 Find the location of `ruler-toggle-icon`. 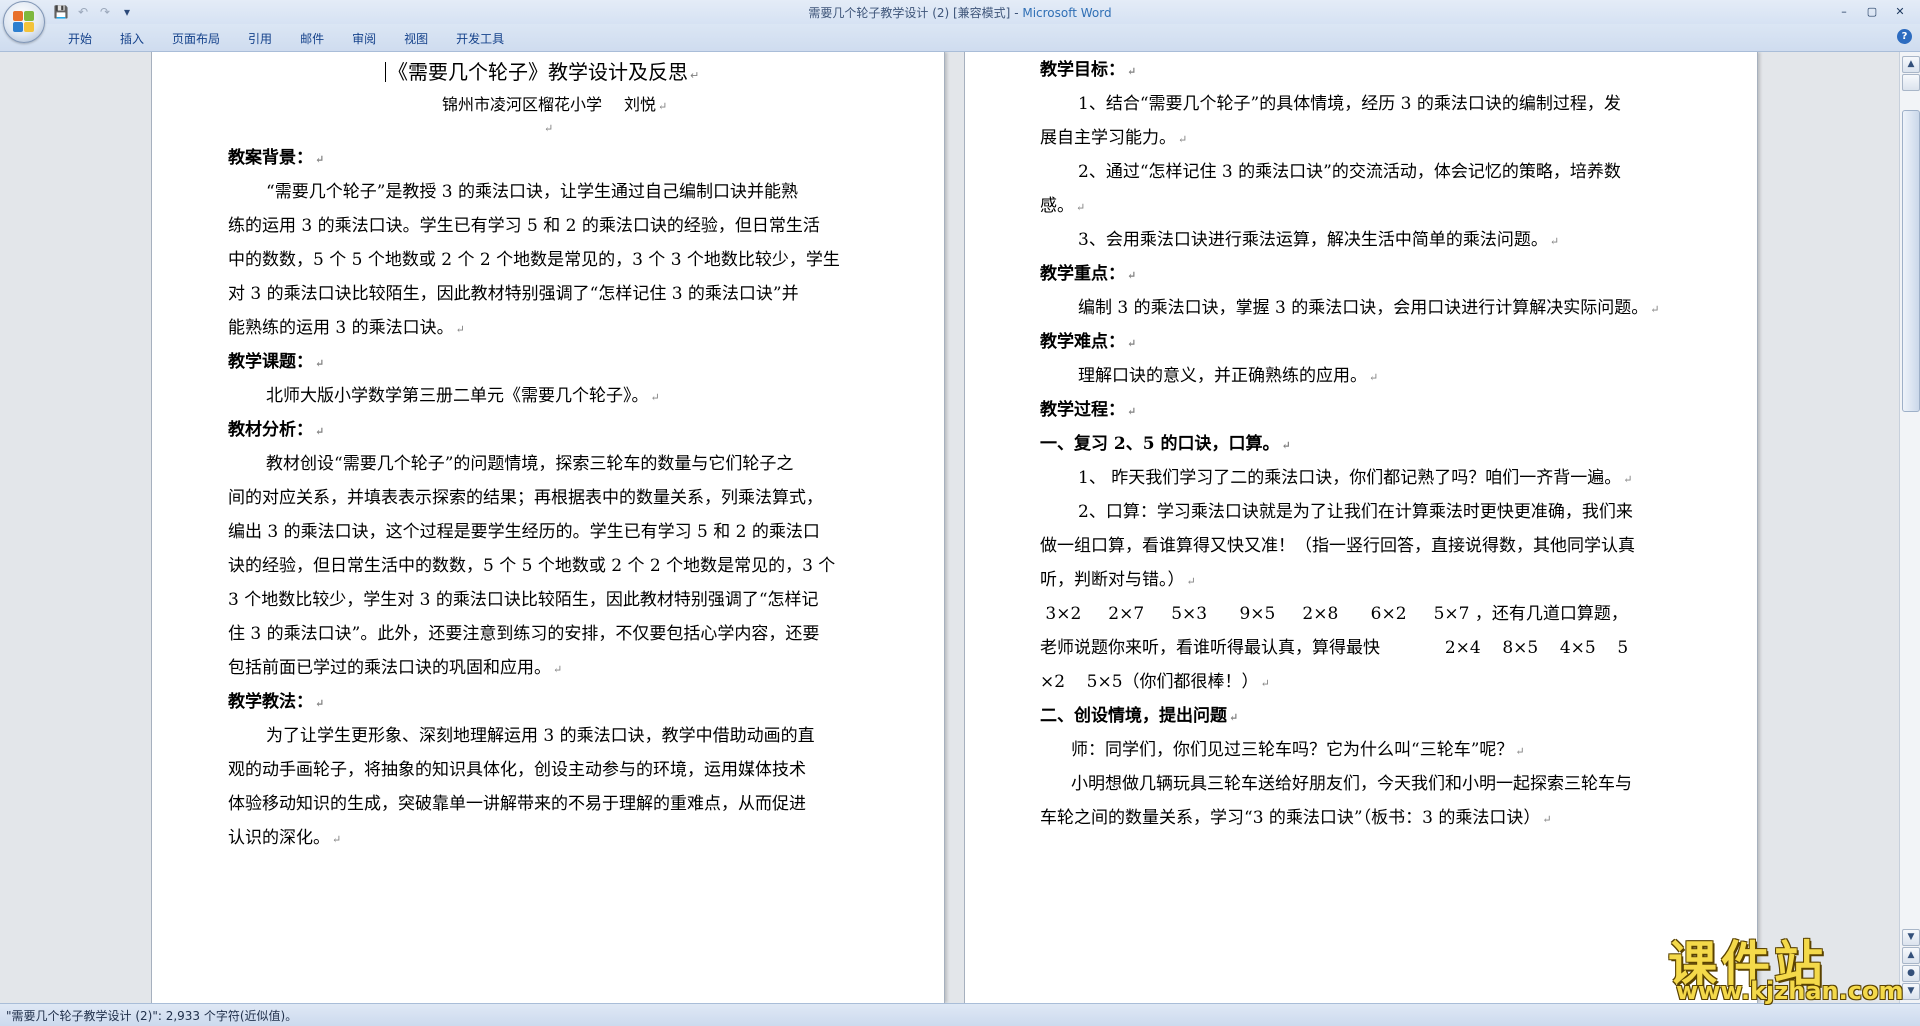

ruler-toggle-icon is located at coordinates (1911, 82).